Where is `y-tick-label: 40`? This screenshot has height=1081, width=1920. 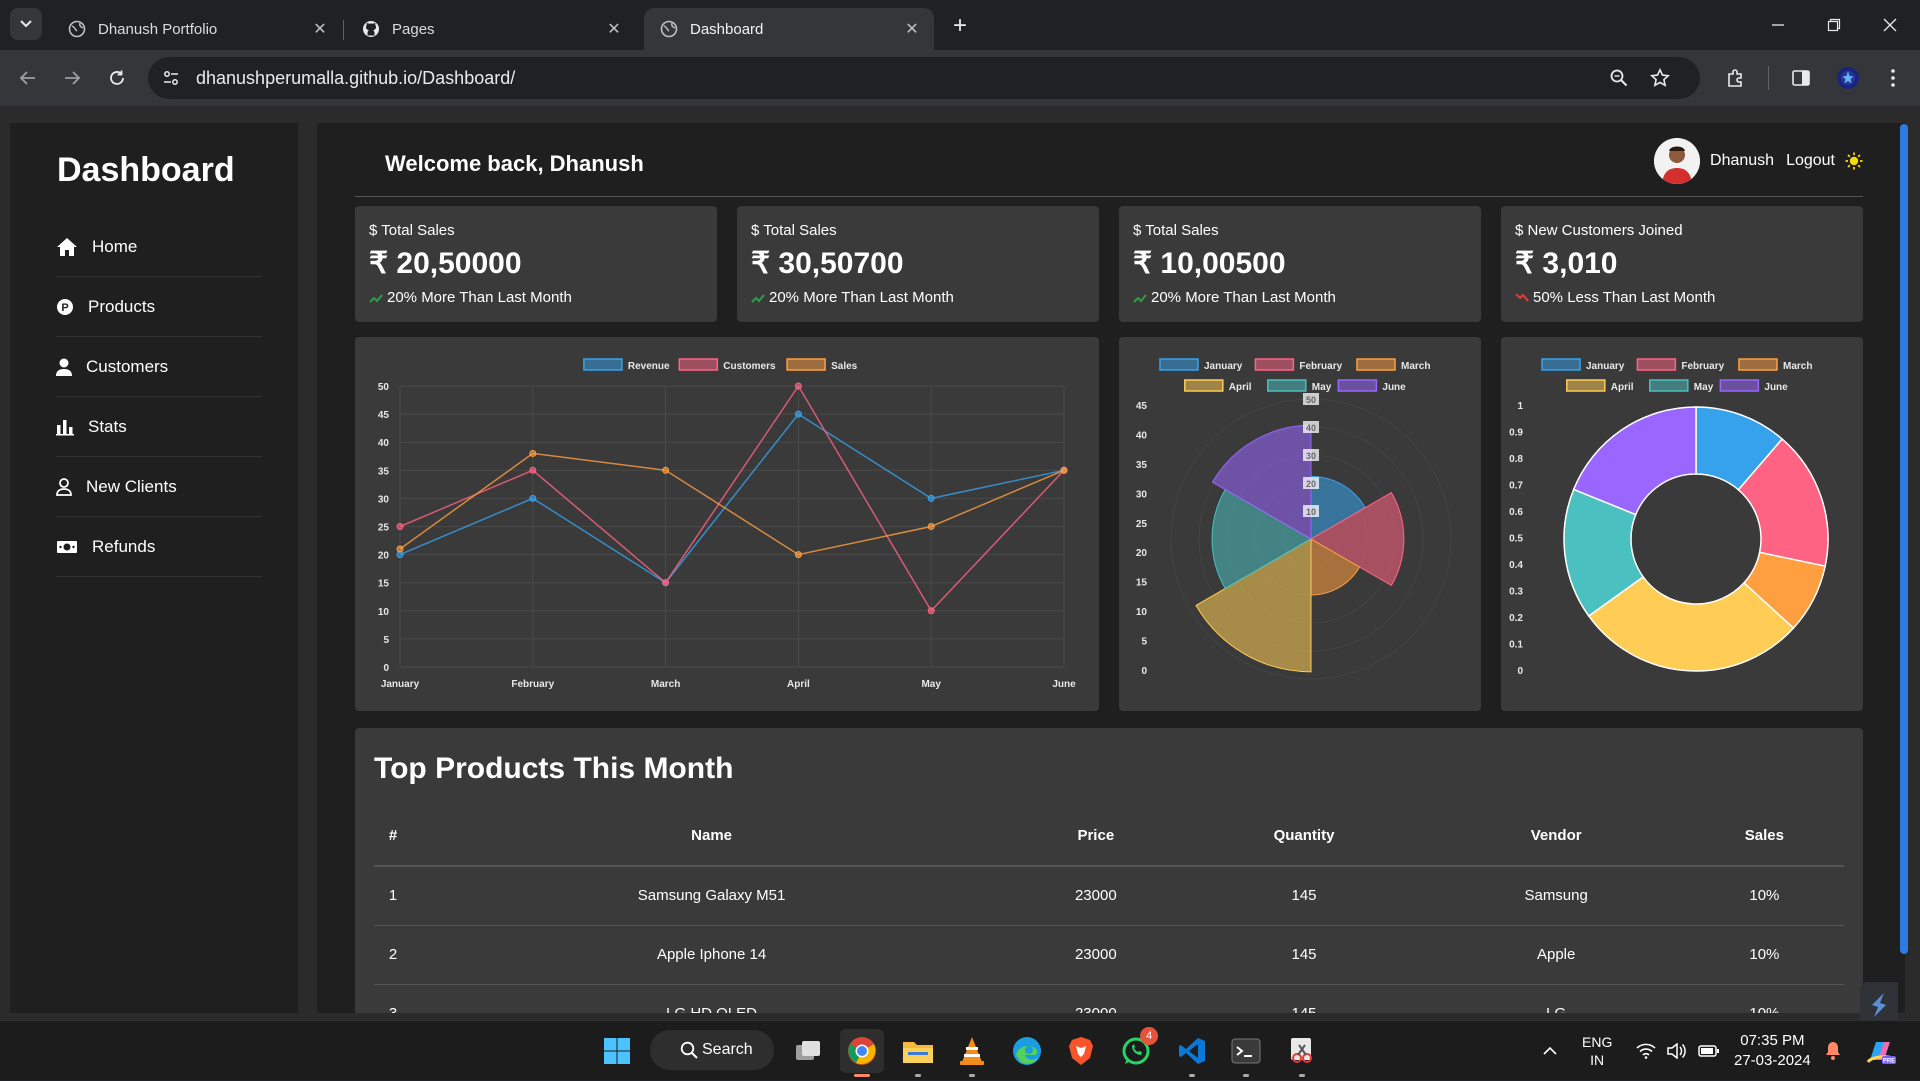 y-tick-label: 40 is located at coordinates (384, 443).